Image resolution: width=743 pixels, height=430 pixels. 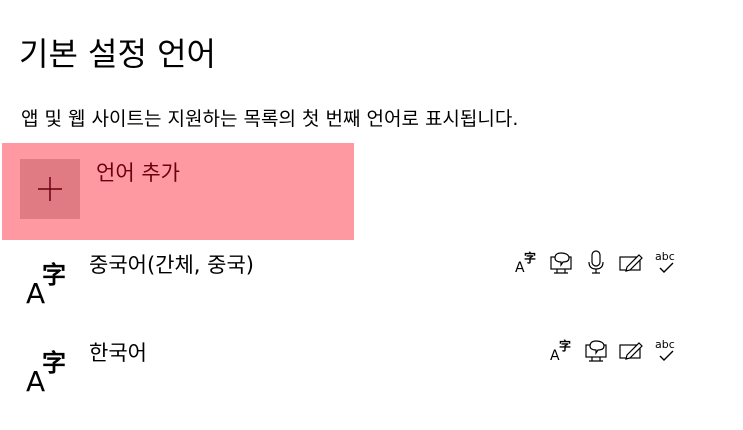 I want to click on add-language-label: 언어 추가, so click(x=138, y=173).